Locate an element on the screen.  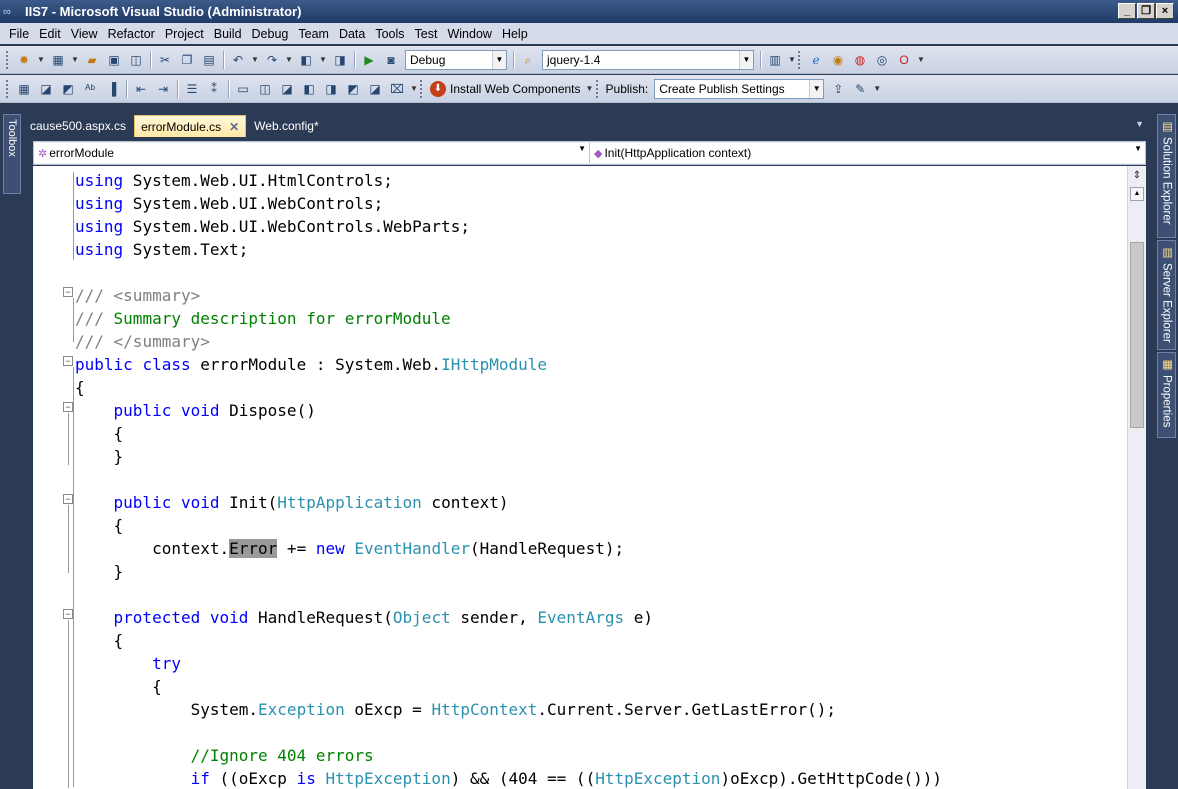
start-debugging-icon: ▶ is located at coordinates (369, 60).